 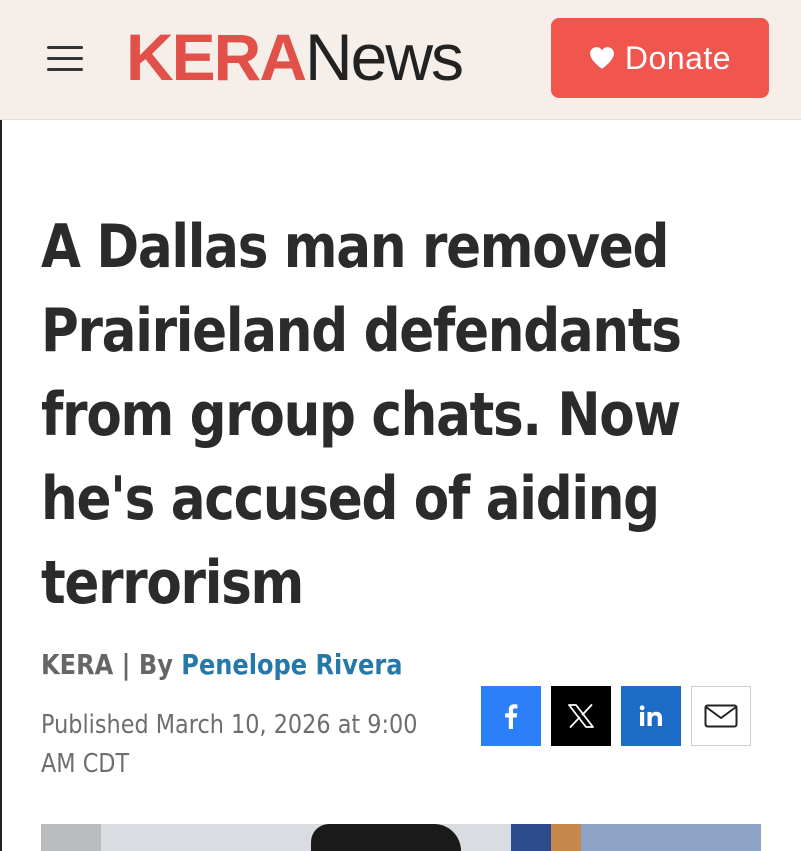 I want to click on share-email-button, so click(x=721, y=716).